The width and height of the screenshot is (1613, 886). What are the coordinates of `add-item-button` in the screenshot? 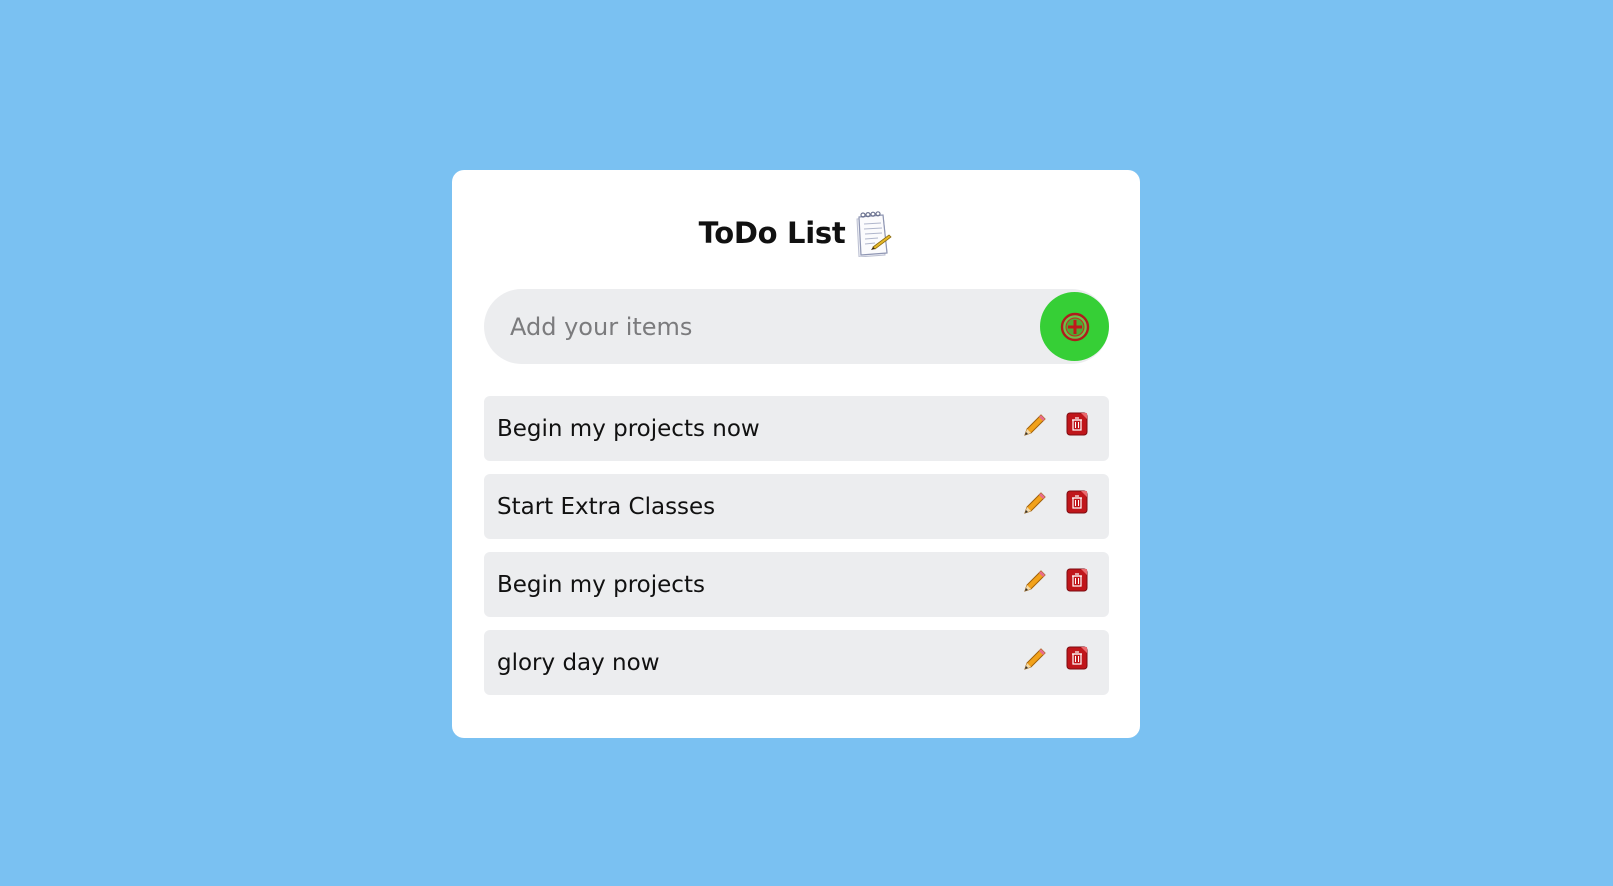 It's located at (1074, 326).